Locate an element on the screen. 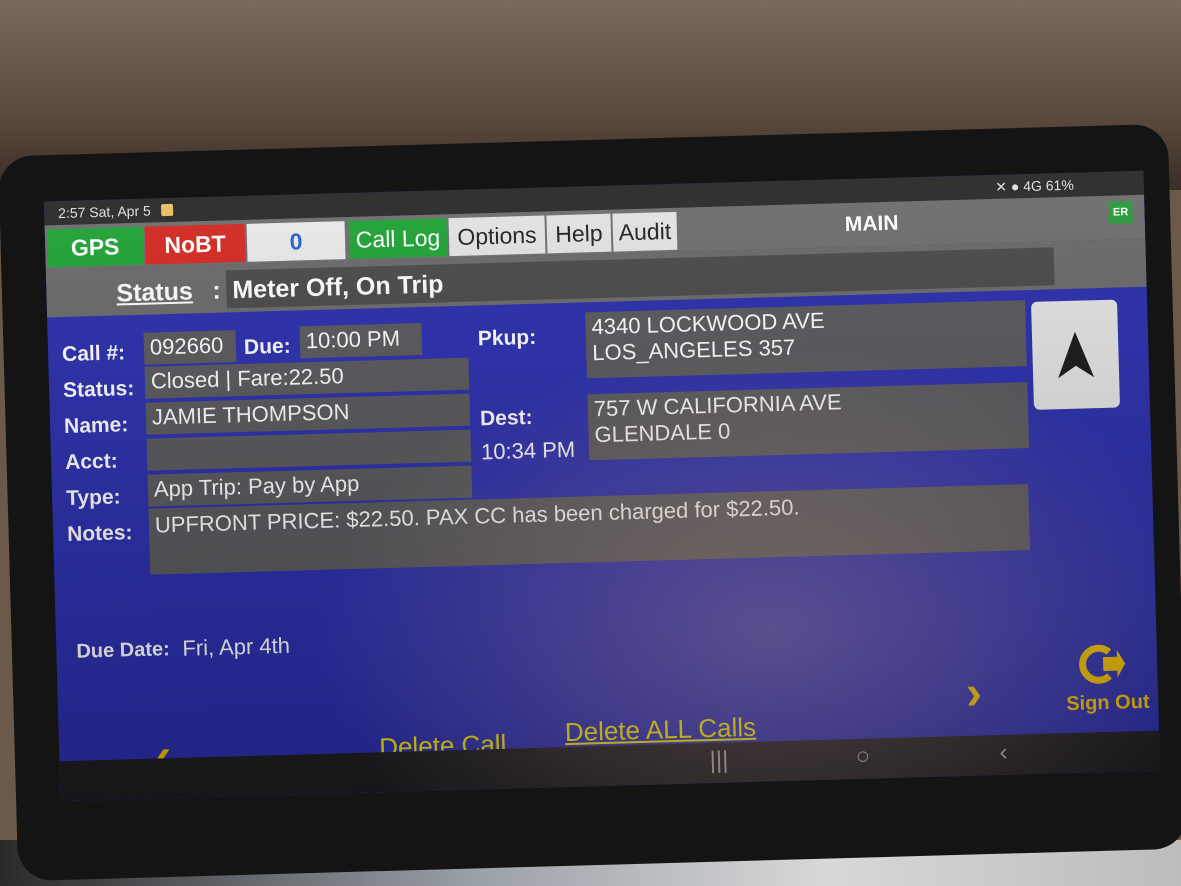  due-time-value: 10:00 PM is located at coordinates (361, 340).